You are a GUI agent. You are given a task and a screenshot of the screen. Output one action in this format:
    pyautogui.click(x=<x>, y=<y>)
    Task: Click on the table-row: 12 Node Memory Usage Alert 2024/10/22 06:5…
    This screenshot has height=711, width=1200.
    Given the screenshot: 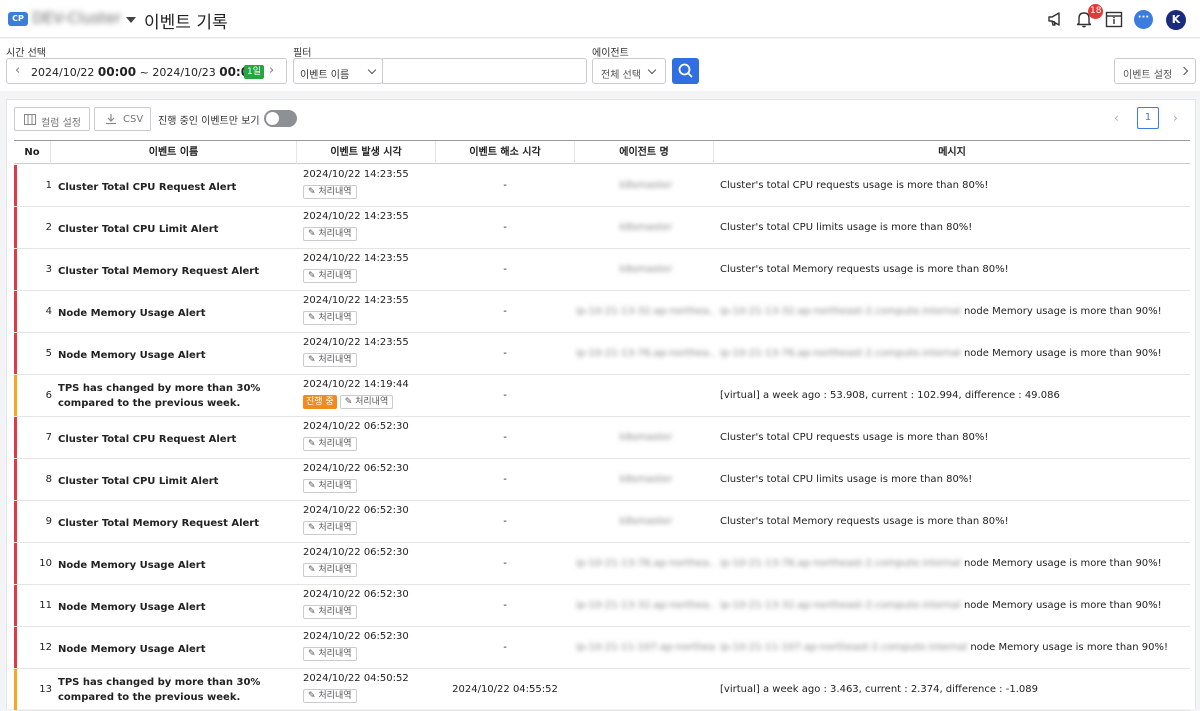 What is the action you would take?
    pyautogui.click(x=602, y=648)
    